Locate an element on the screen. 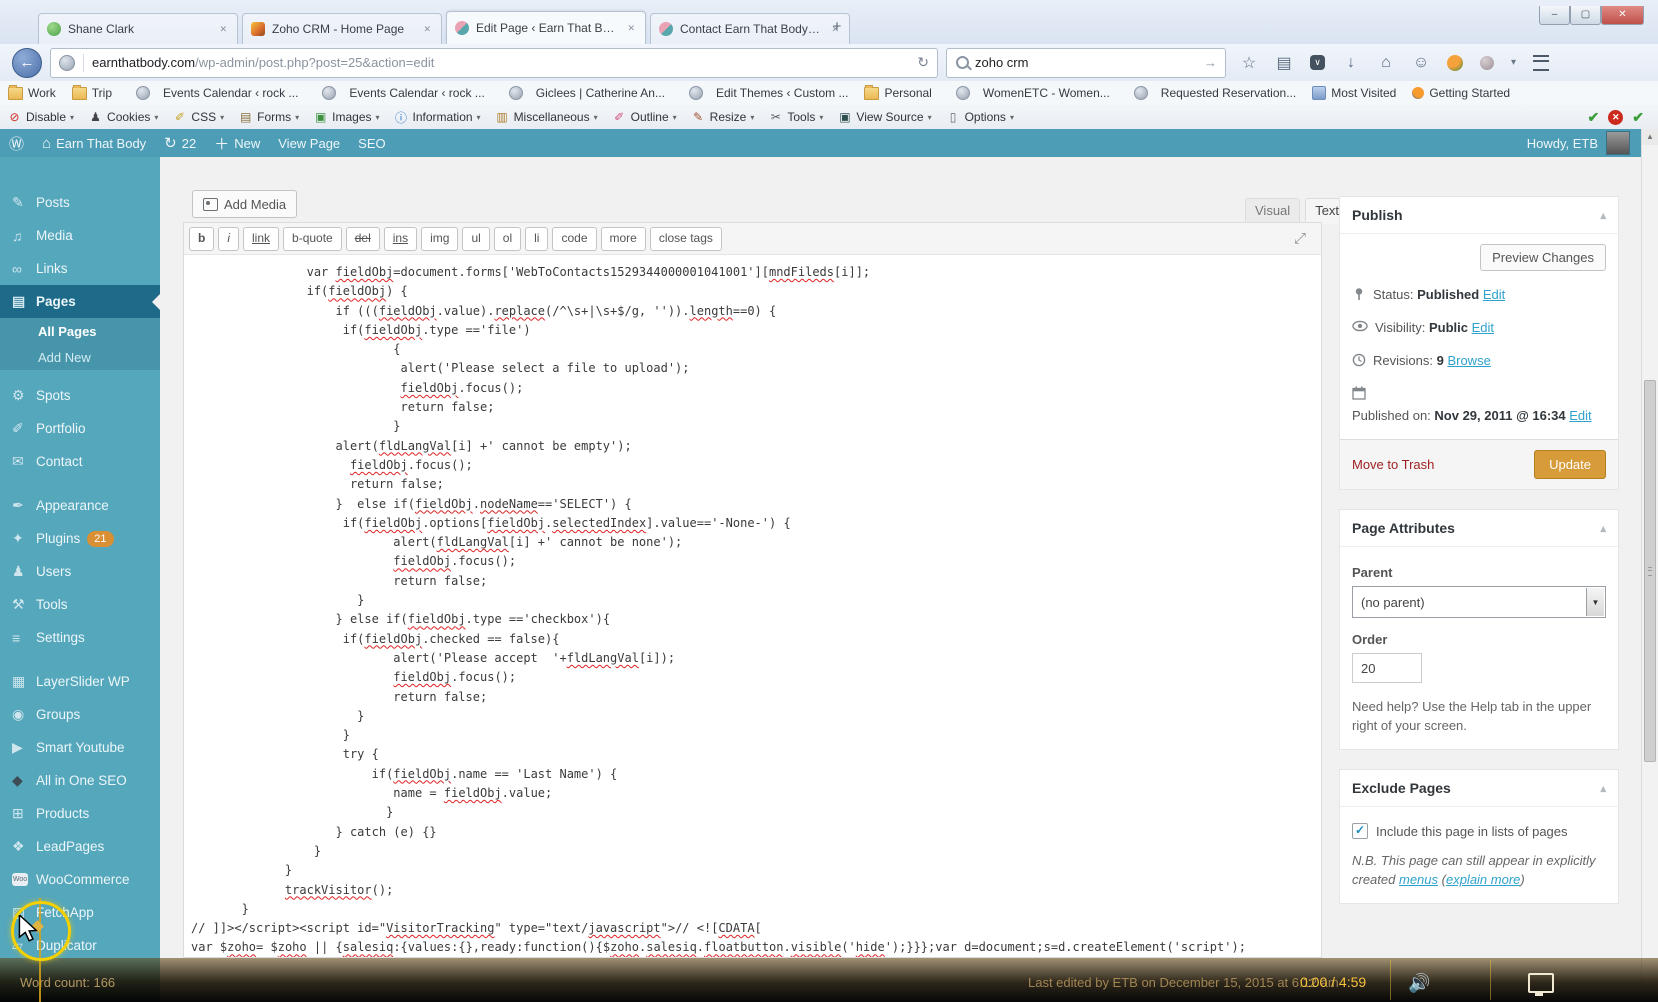 The height and width of the screenshot is (1002, 1658). sidebar-item: ◉ Groups is located at coordinates (80, 714).